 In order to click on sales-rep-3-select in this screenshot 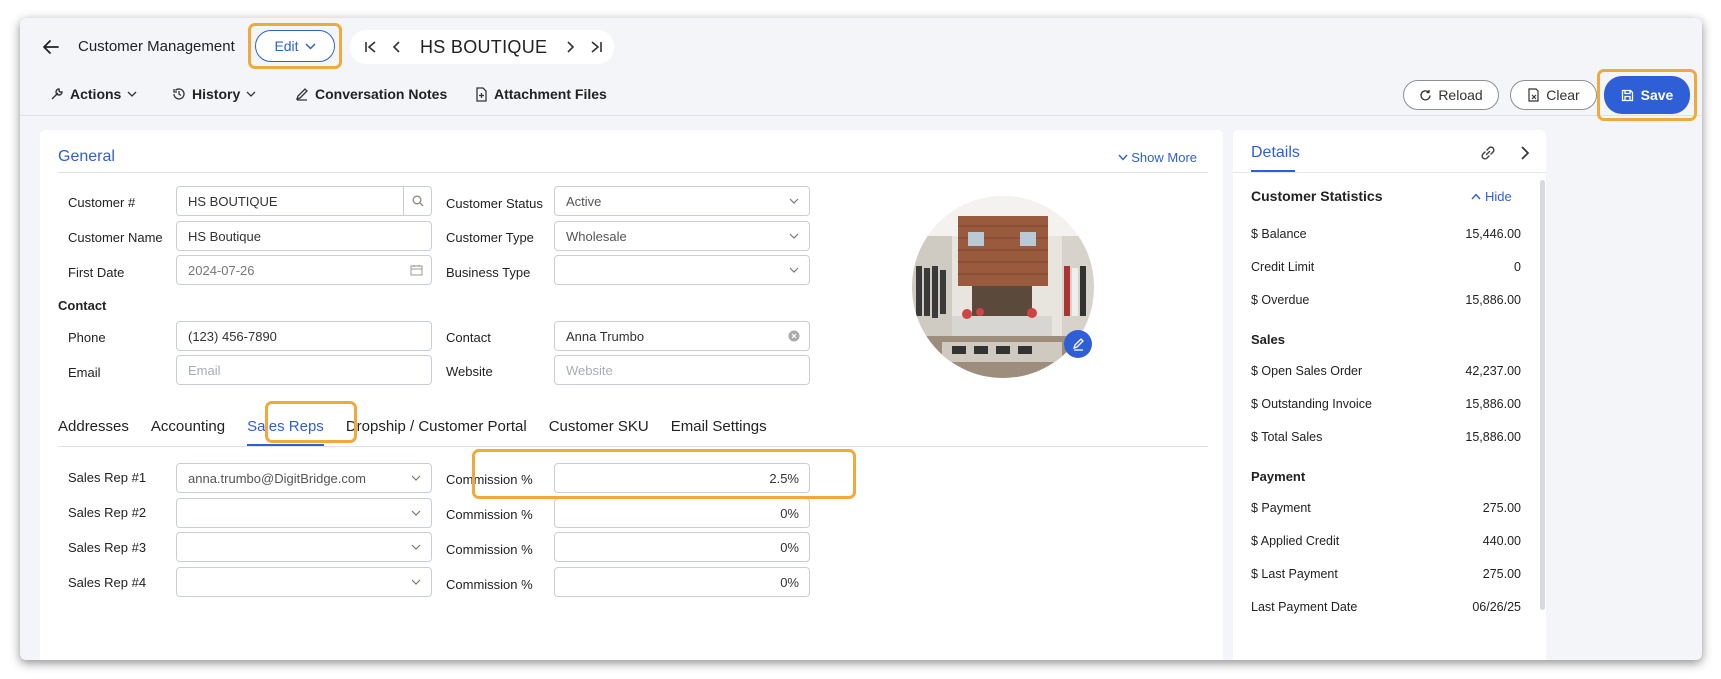, I will do `click(304, 547)`.